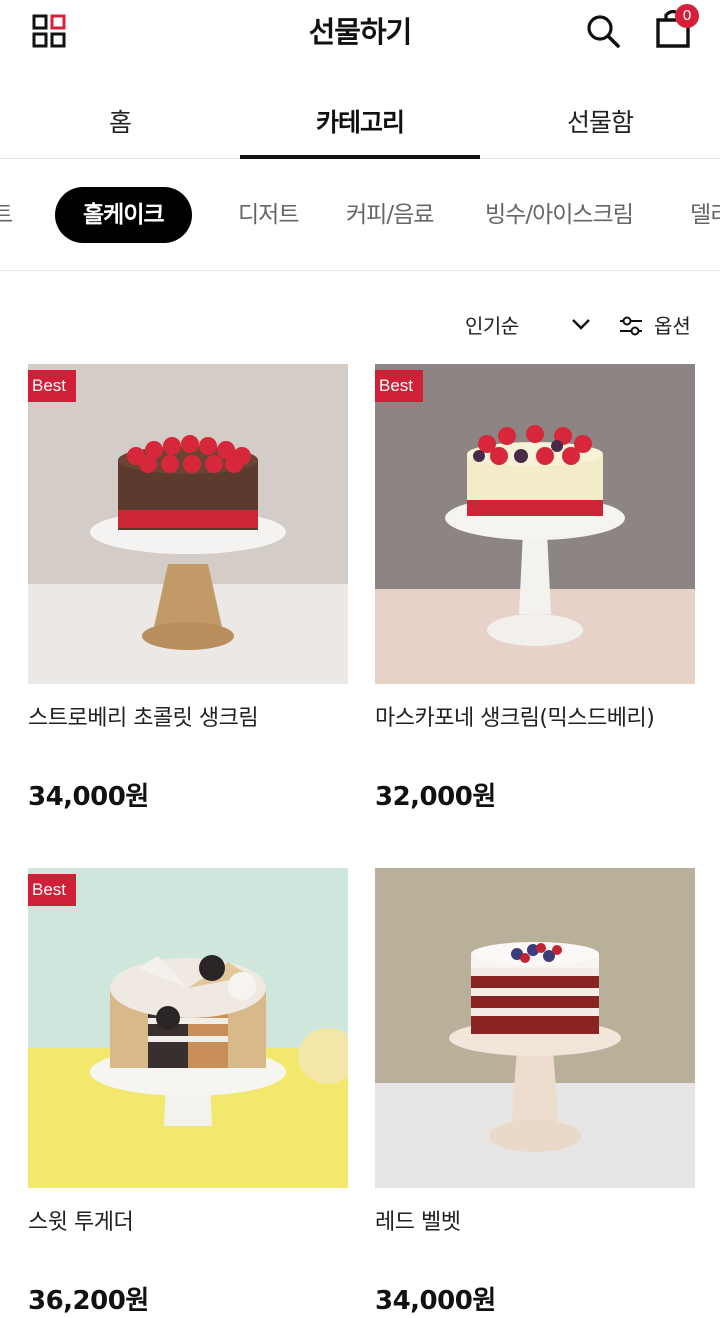 This screenshot has width=720, height=1318. Describe the element at coordinates (545, 1220) in the screenshot. I see `product-name: 레드 벨벳` at that location.